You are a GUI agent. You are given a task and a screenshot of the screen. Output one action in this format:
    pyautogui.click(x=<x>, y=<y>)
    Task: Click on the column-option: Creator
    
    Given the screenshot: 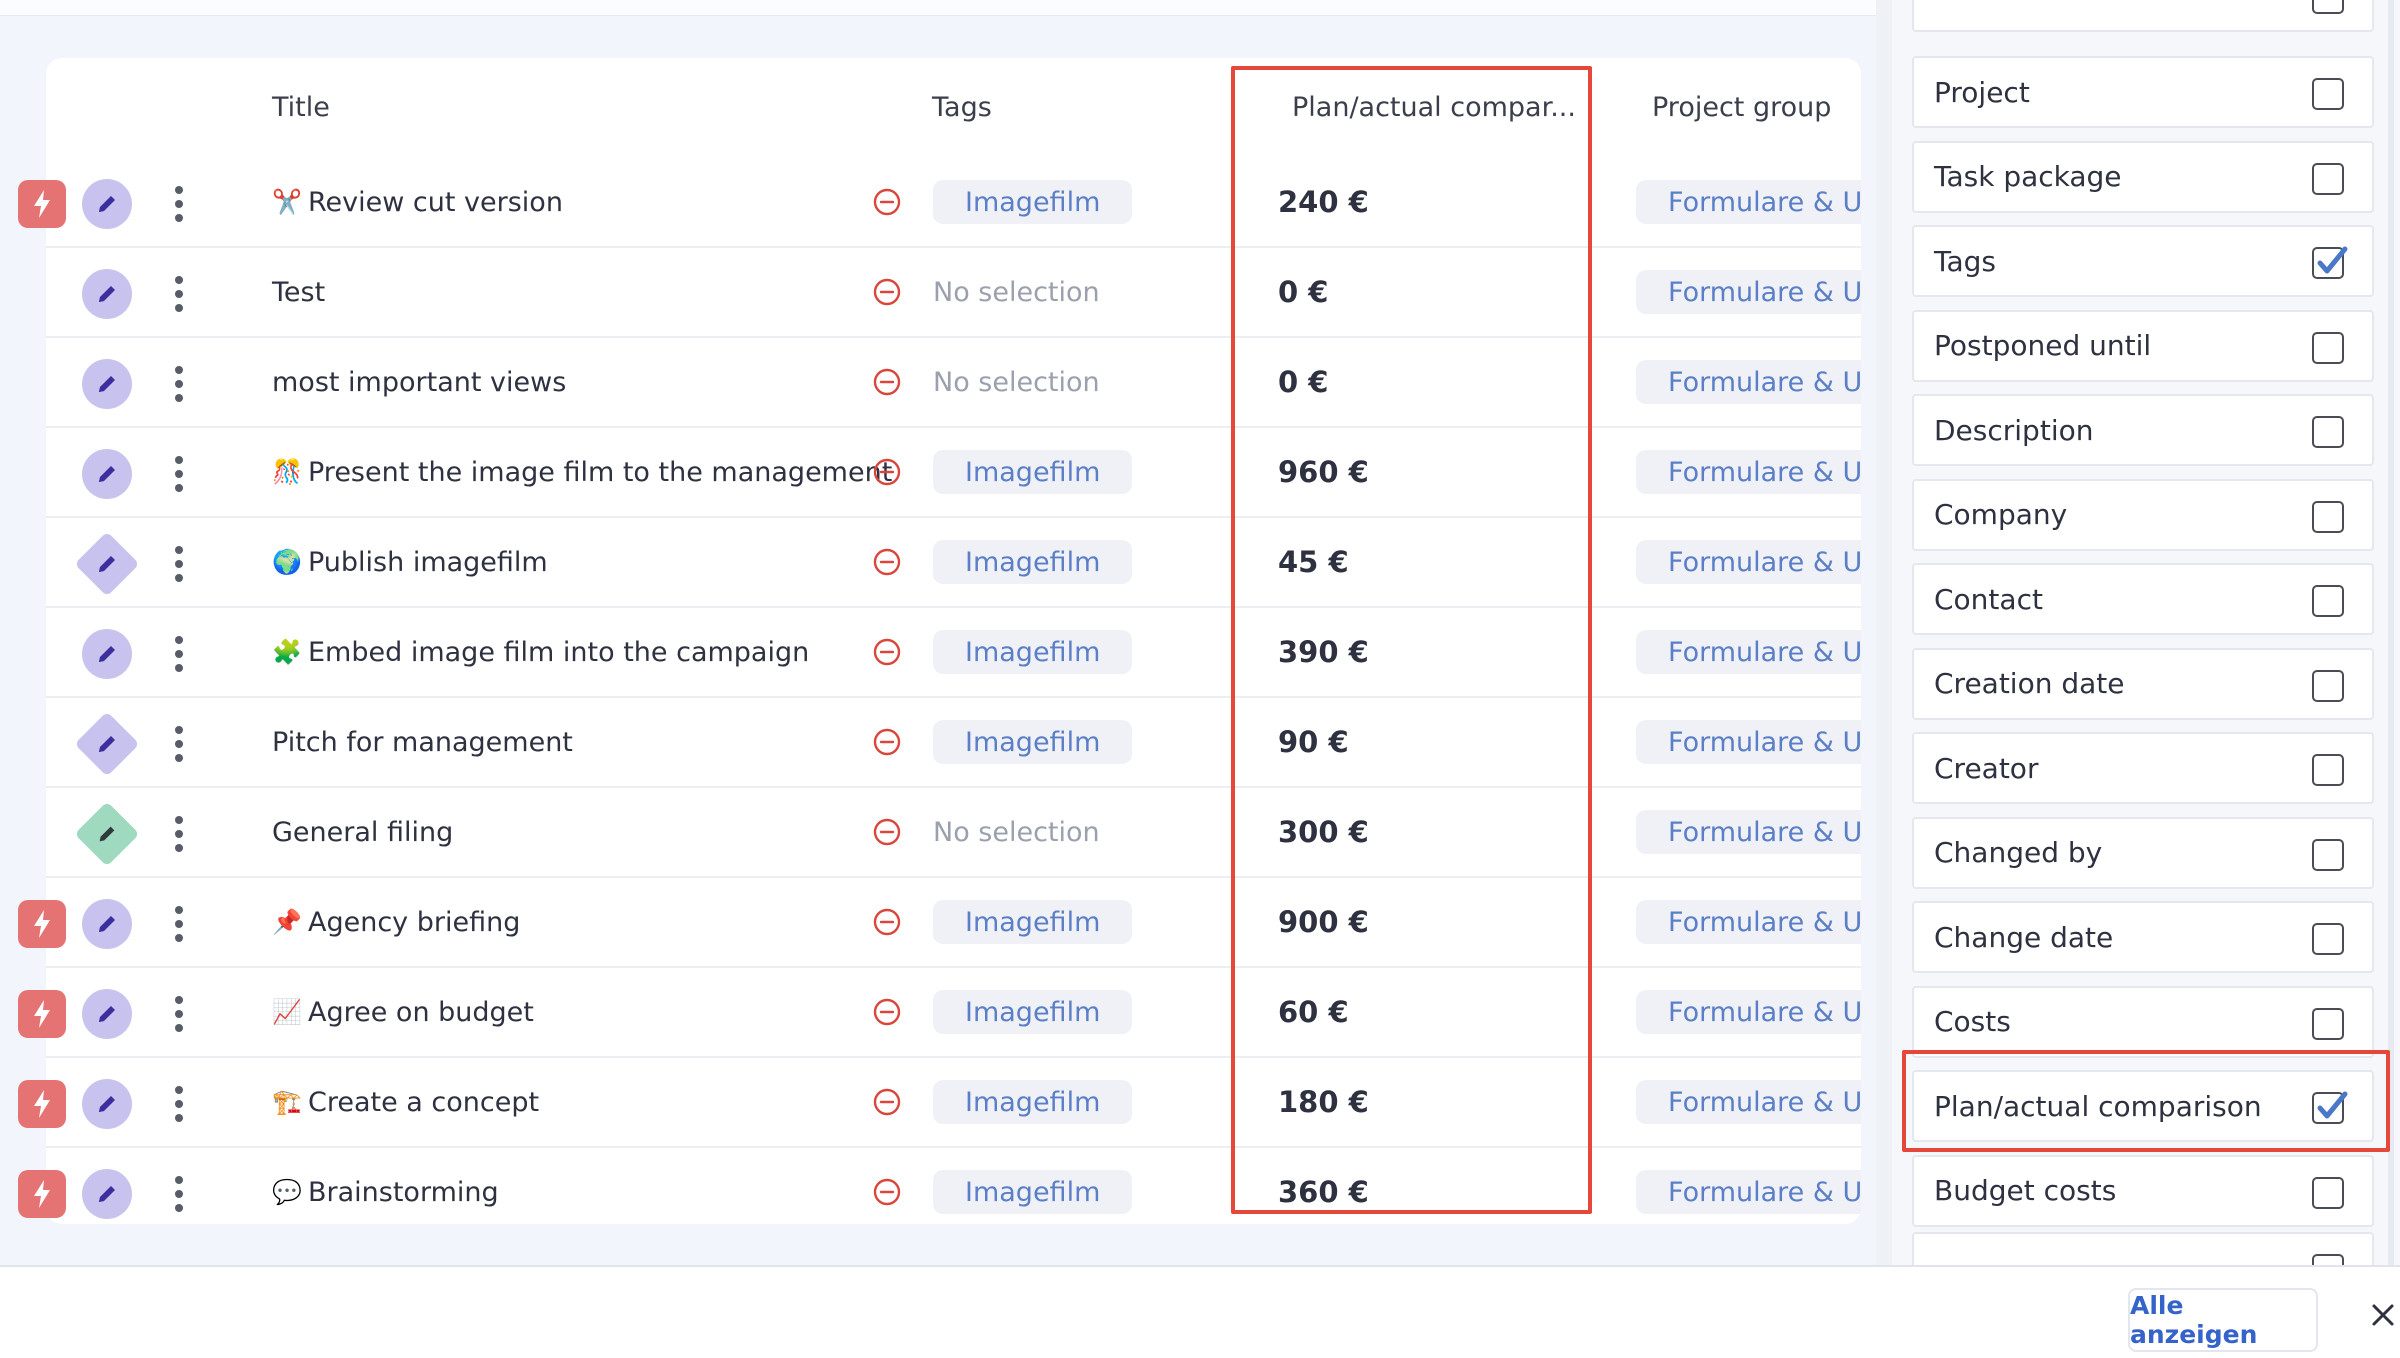 What is the action you would take?
    pyautogui.click(x=2143, y=768)
    